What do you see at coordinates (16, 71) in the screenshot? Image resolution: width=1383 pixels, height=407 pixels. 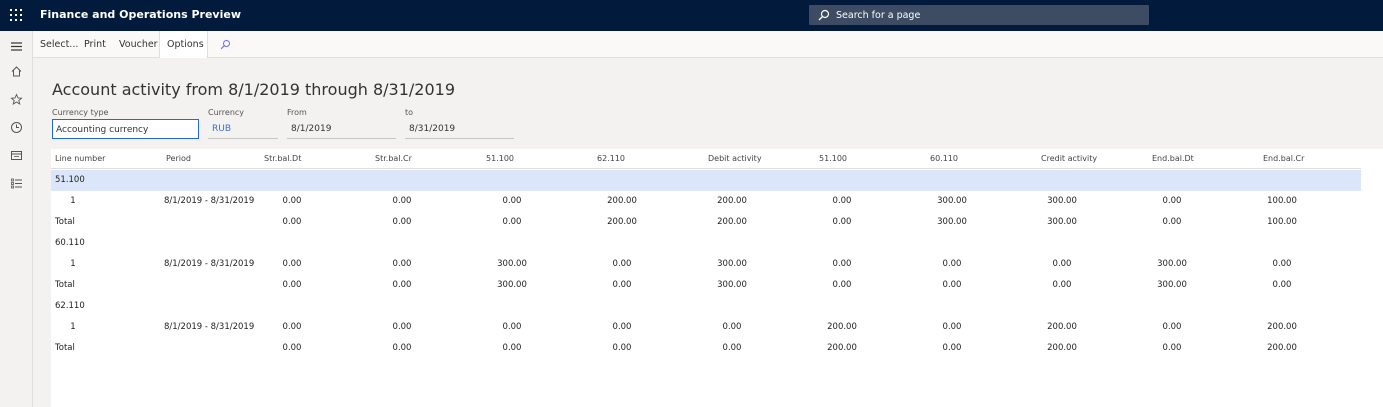 I see `home-icon` at bounding box center [16, 71].